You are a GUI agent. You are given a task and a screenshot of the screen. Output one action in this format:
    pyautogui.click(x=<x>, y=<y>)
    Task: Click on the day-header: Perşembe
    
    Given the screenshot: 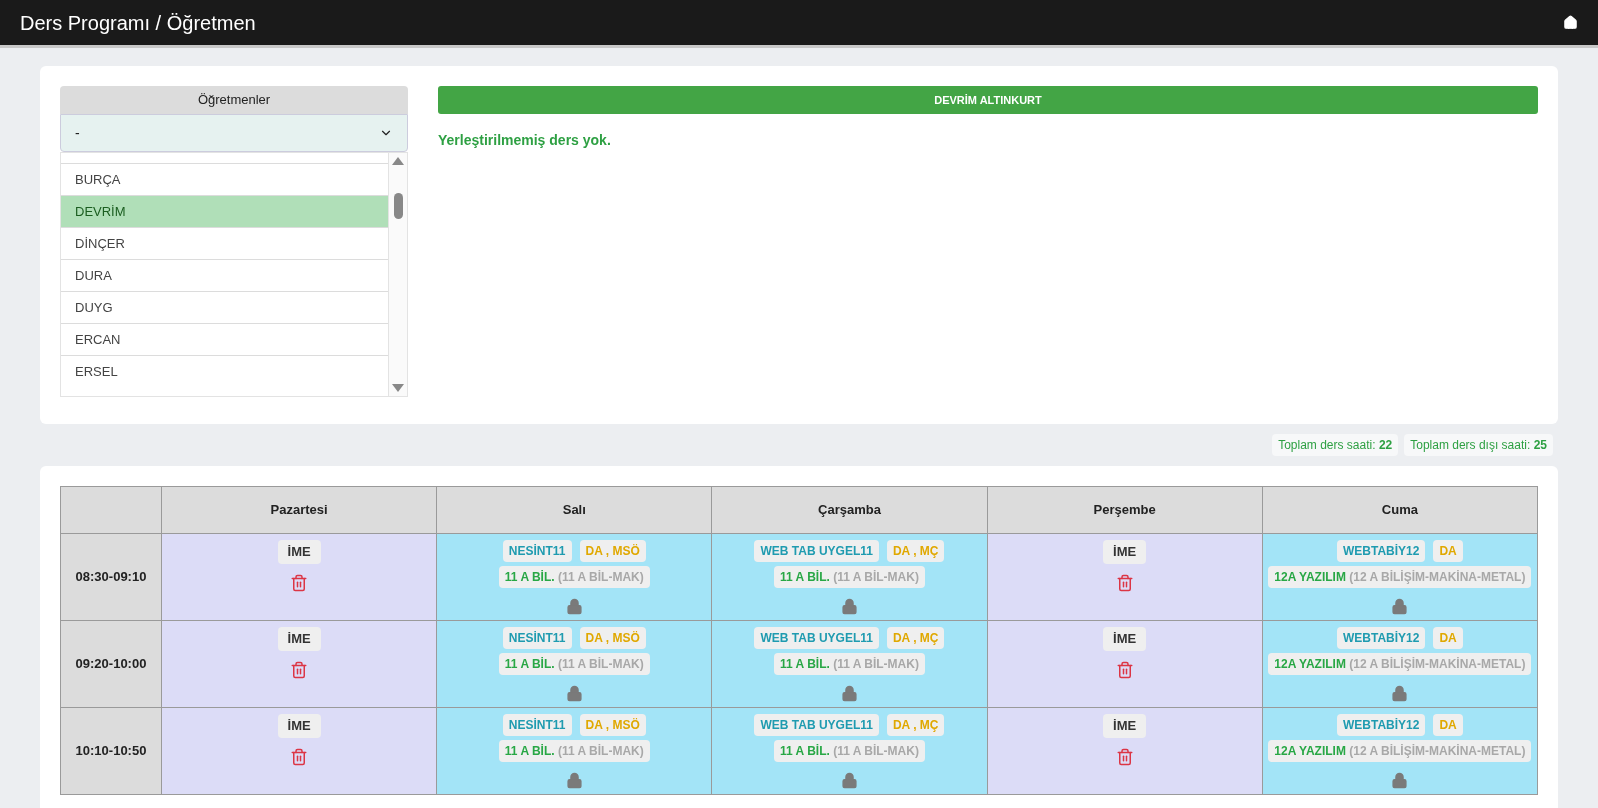 What is the action you would take?
    pyautogui.click(x=1125, y=510)
    